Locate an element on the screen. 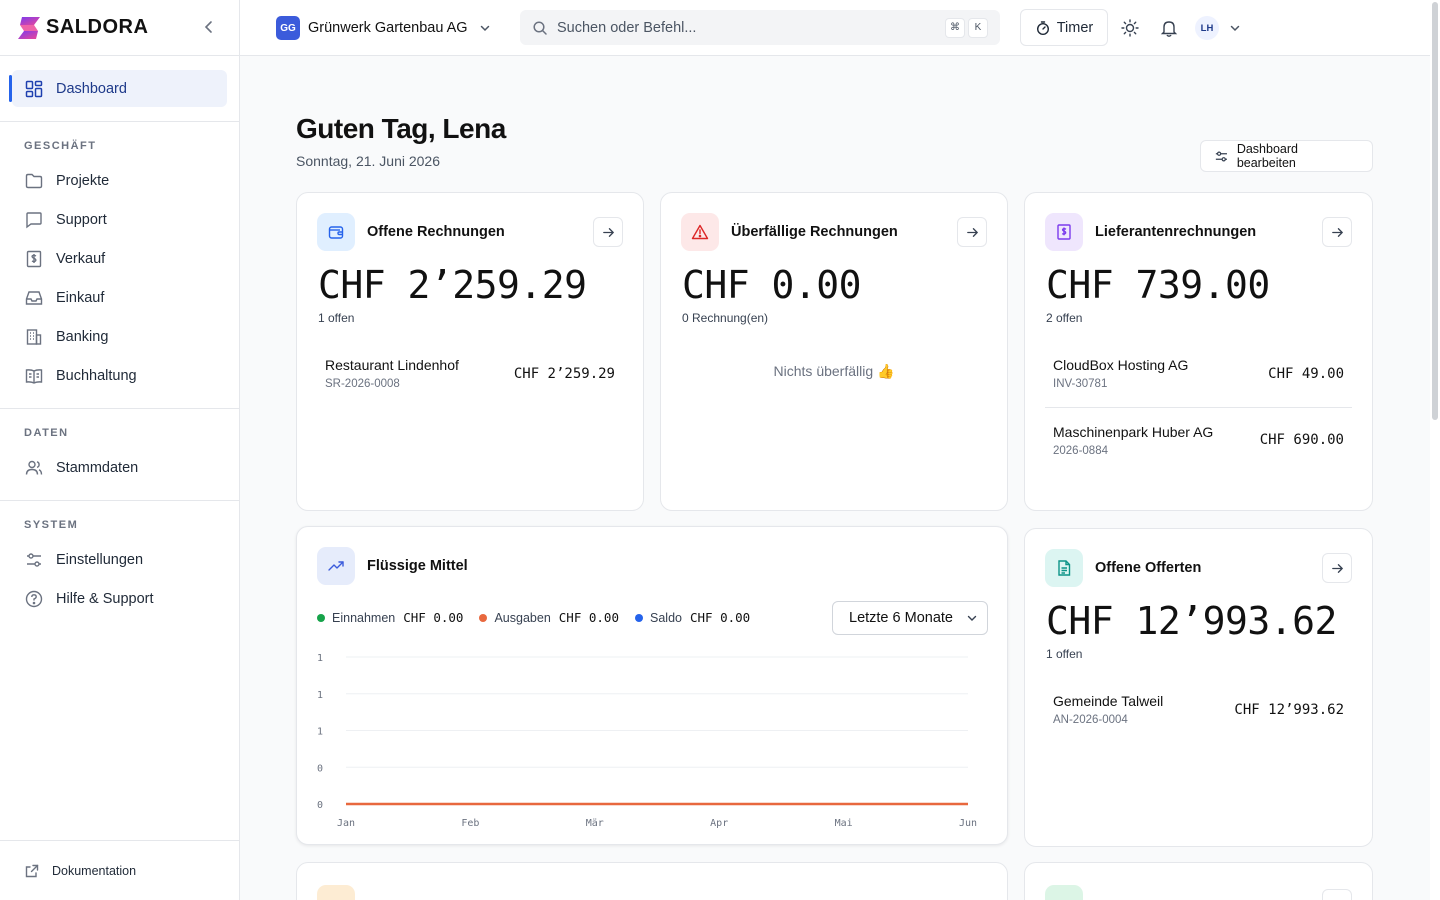 The image size is (1440, 900). row-amount: CHF 49.00 is located at coordinates (1306, 373).